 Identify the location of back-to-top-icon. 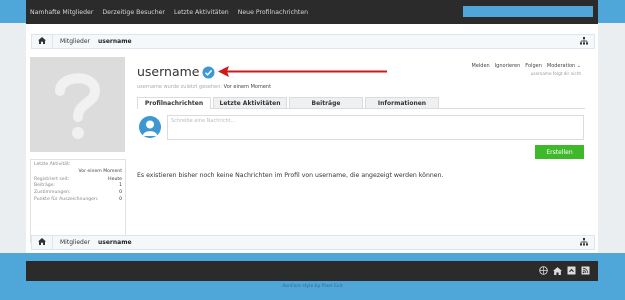
(571, 270).